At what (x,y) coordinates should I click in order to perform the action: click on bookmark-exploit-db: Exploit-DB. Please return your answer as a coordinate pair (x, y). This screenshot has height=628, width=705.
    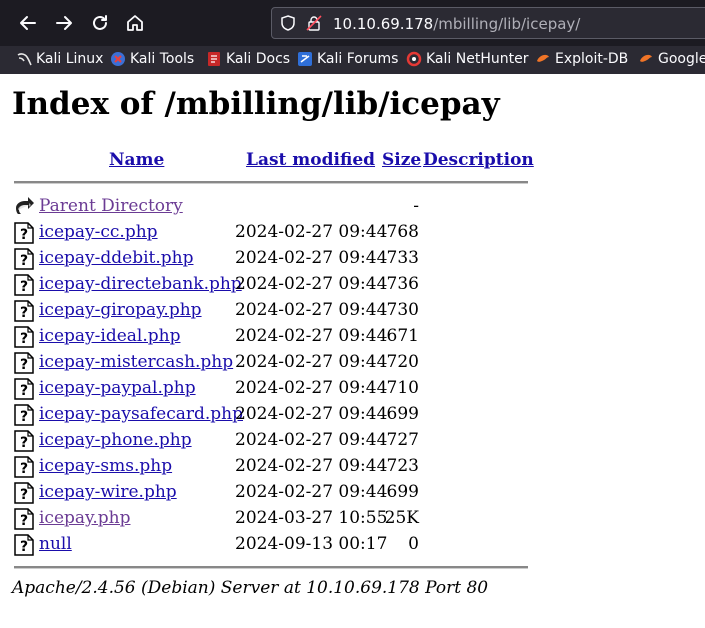
    Looking at the image, I should click on (581, 59).